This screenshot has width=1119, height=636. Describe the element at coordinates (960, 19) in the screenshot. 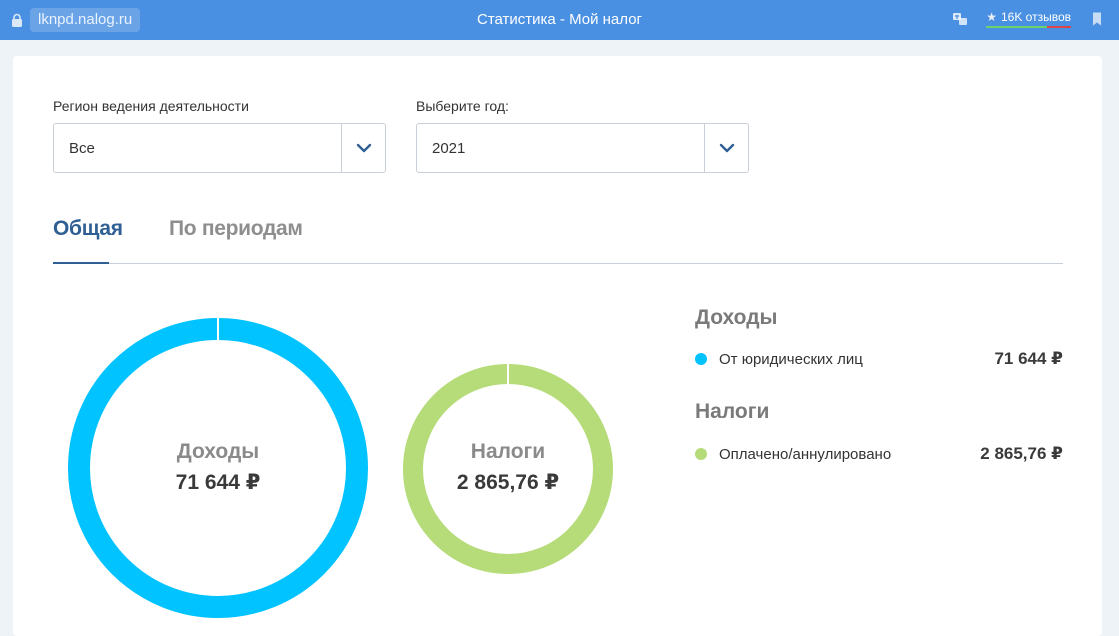

I see `translate-extension-icon` at that location.